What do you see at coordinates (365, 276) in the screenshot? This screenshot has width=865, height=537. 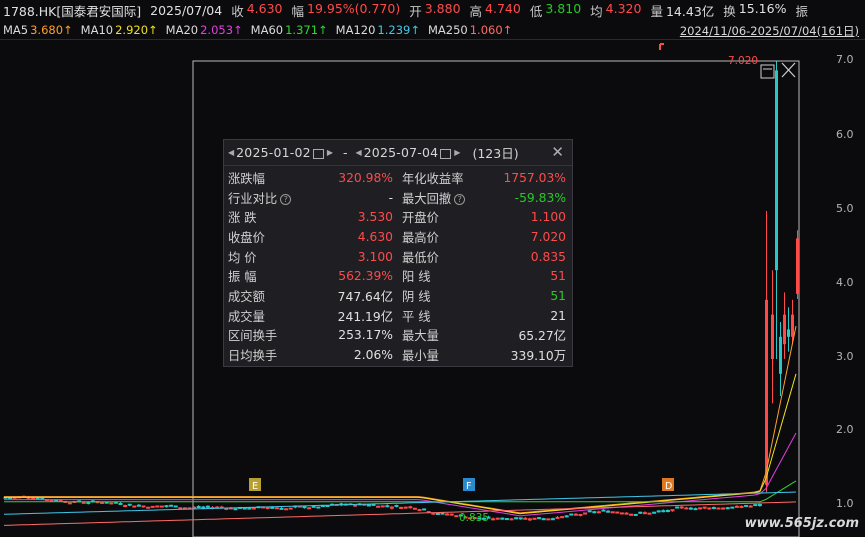 I see `stat-value: 562.39%` at bounding box center [365, 276].